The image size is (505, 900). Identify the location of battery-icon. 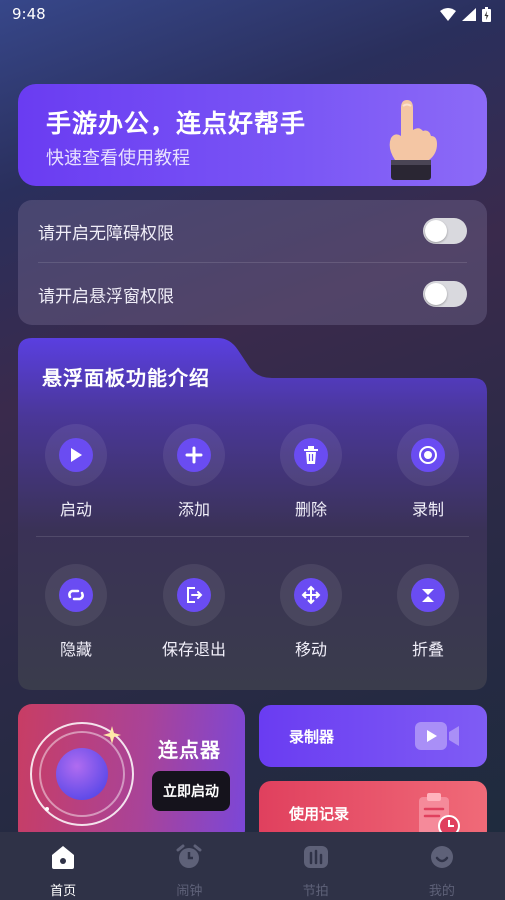
(486, 14).